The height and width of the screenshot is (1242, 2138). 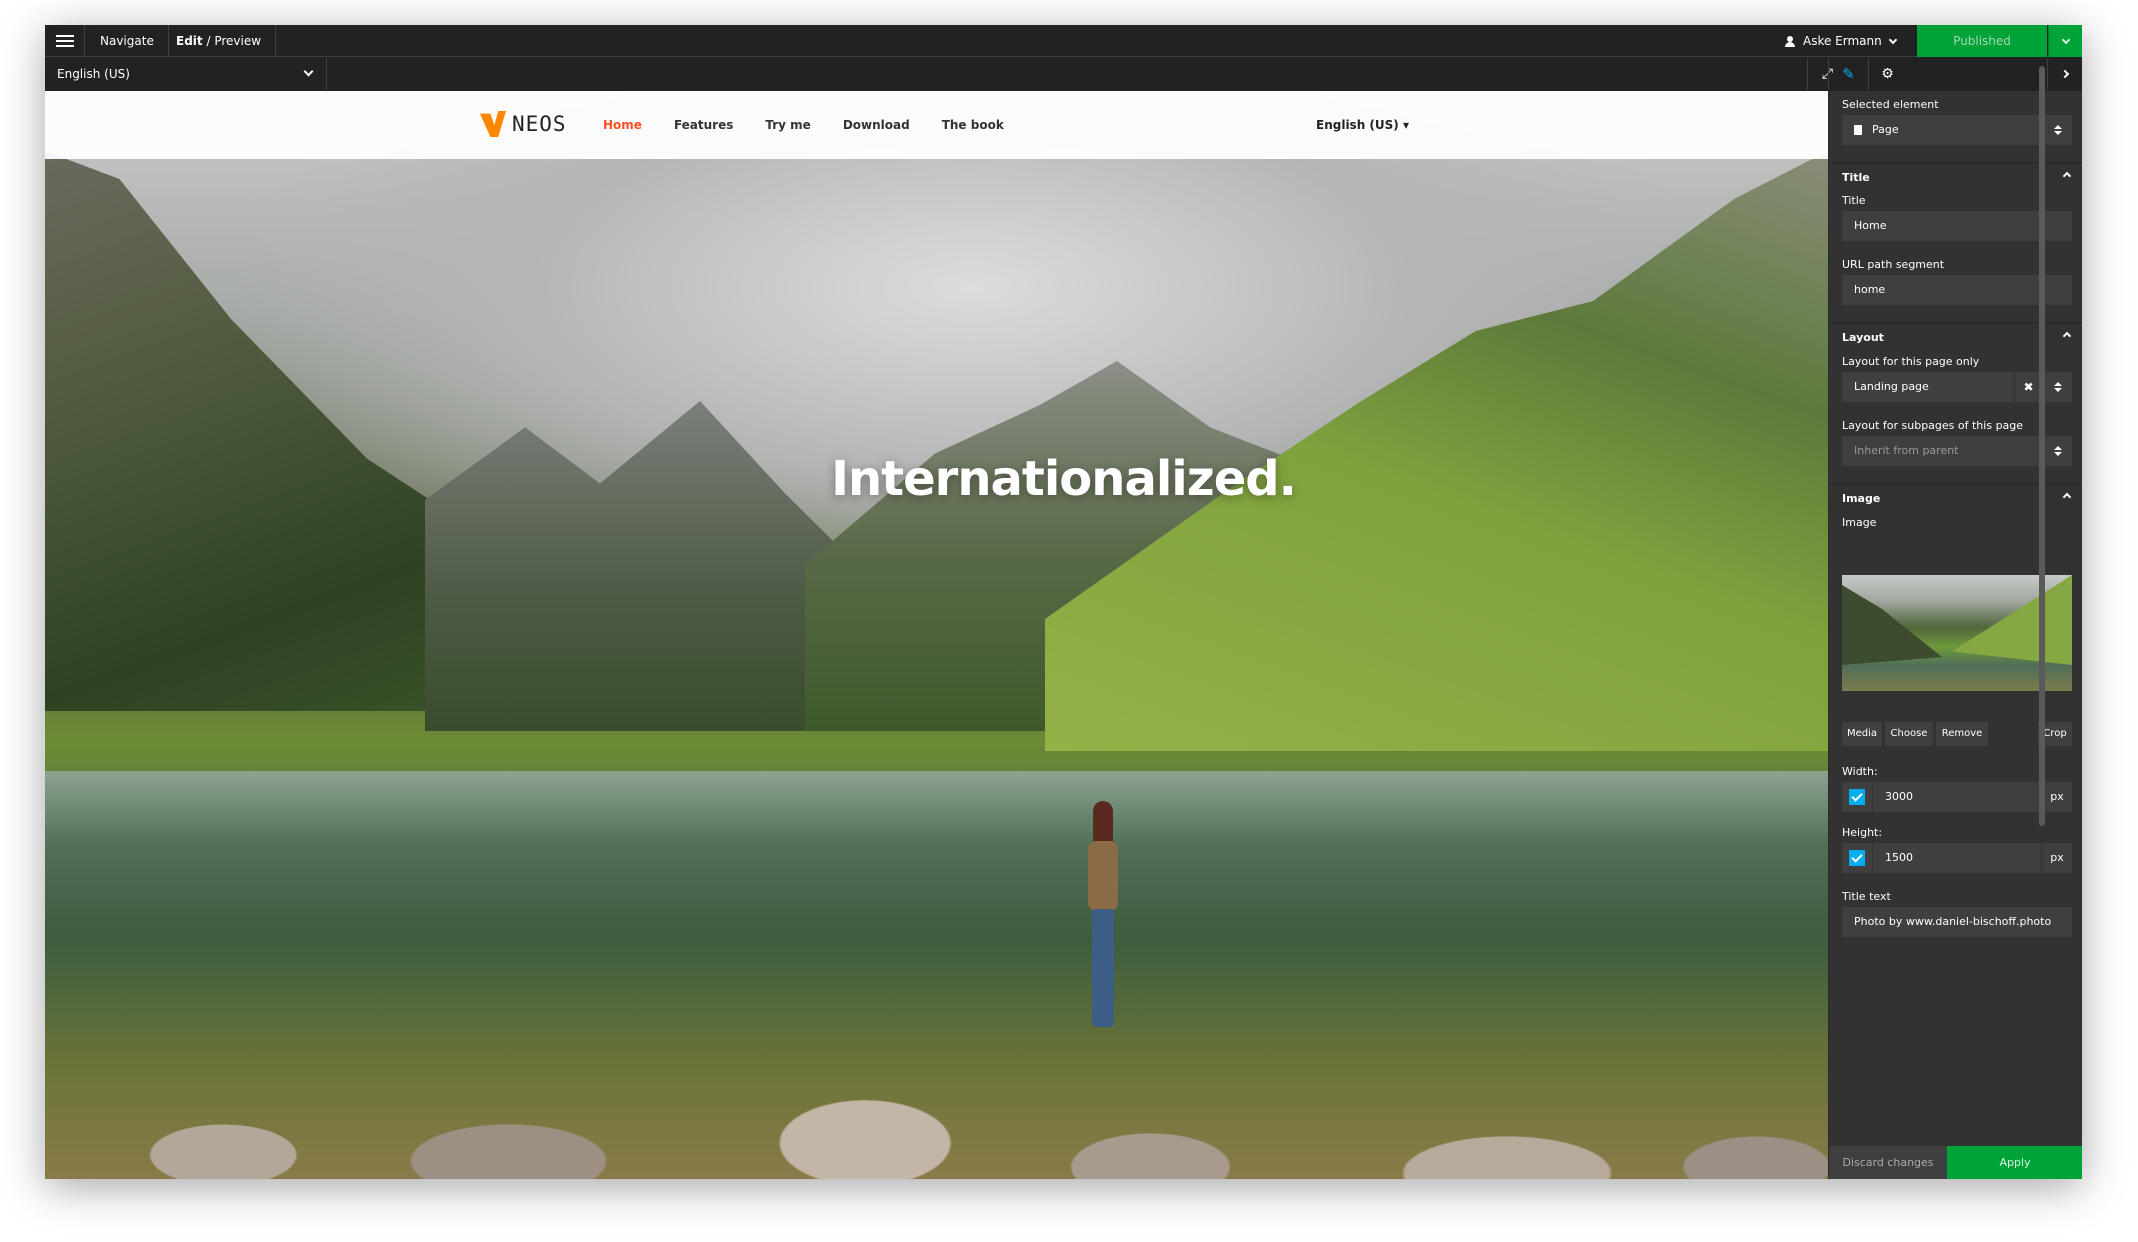 I want to click on edit-label: Edit, so click(x=189, y=41).